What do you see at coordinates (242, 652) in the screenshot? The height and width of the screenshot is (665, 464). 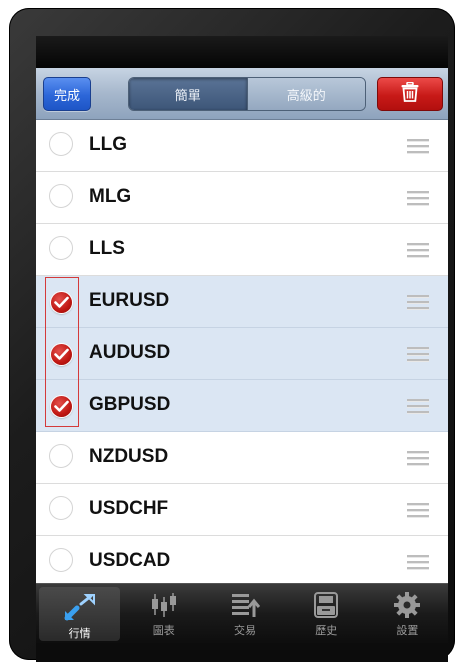 I see `bottom-bezel` at bounding box center [242, 652].